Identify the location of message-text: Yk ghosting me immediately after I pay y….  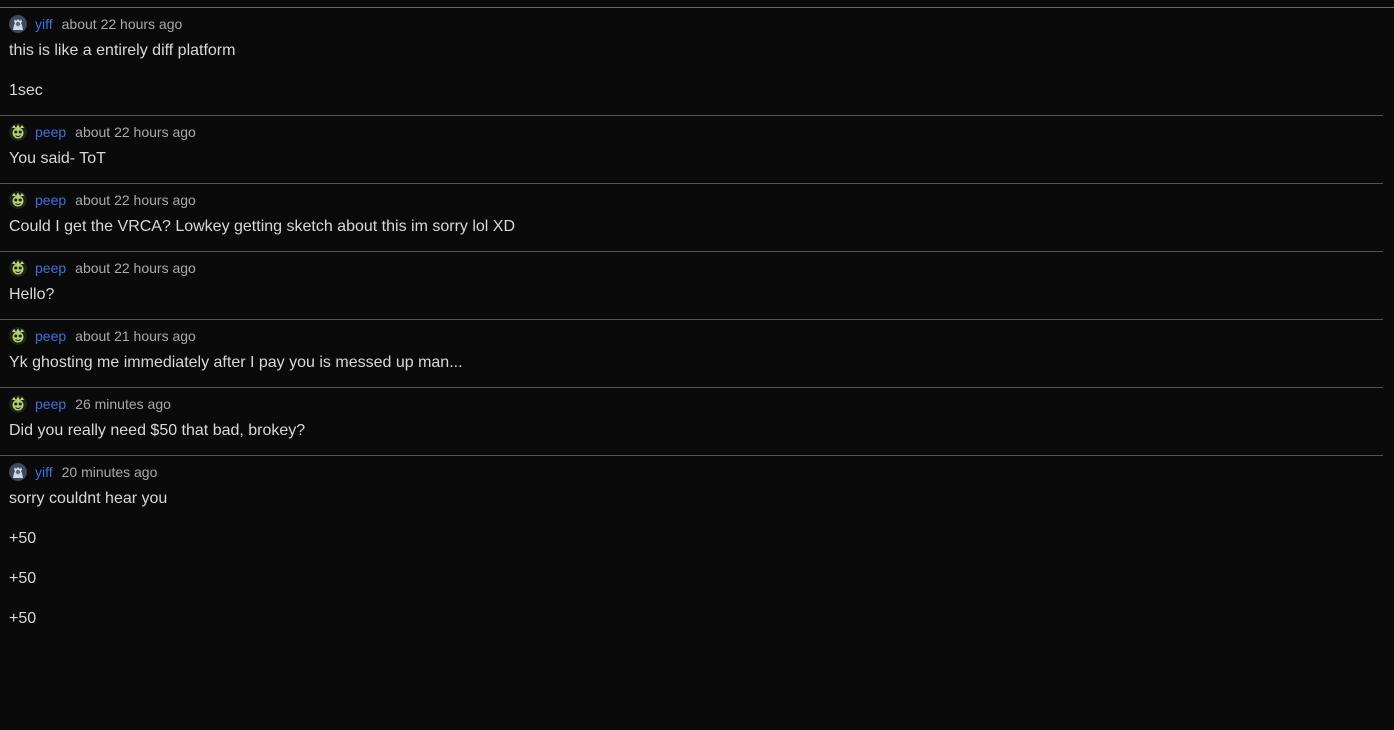
(236, 362).